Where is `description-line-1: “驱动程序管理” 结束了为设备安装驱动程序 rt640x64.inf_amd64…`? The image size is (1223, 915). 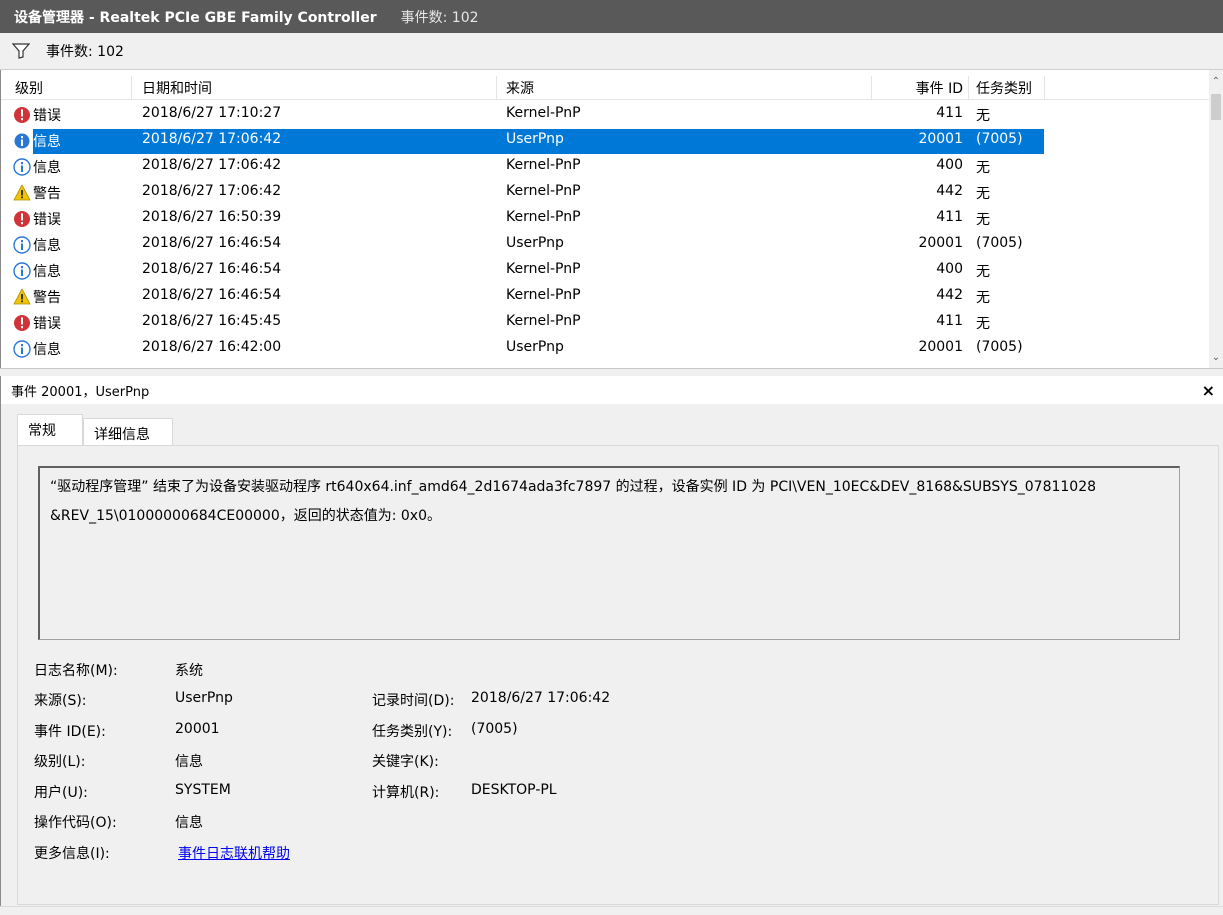 description-line-1: “驱动程序管理” 结束了为设备安装驱动程序 rt640x64.inf_amd64… is located at coordinates (573, 487).